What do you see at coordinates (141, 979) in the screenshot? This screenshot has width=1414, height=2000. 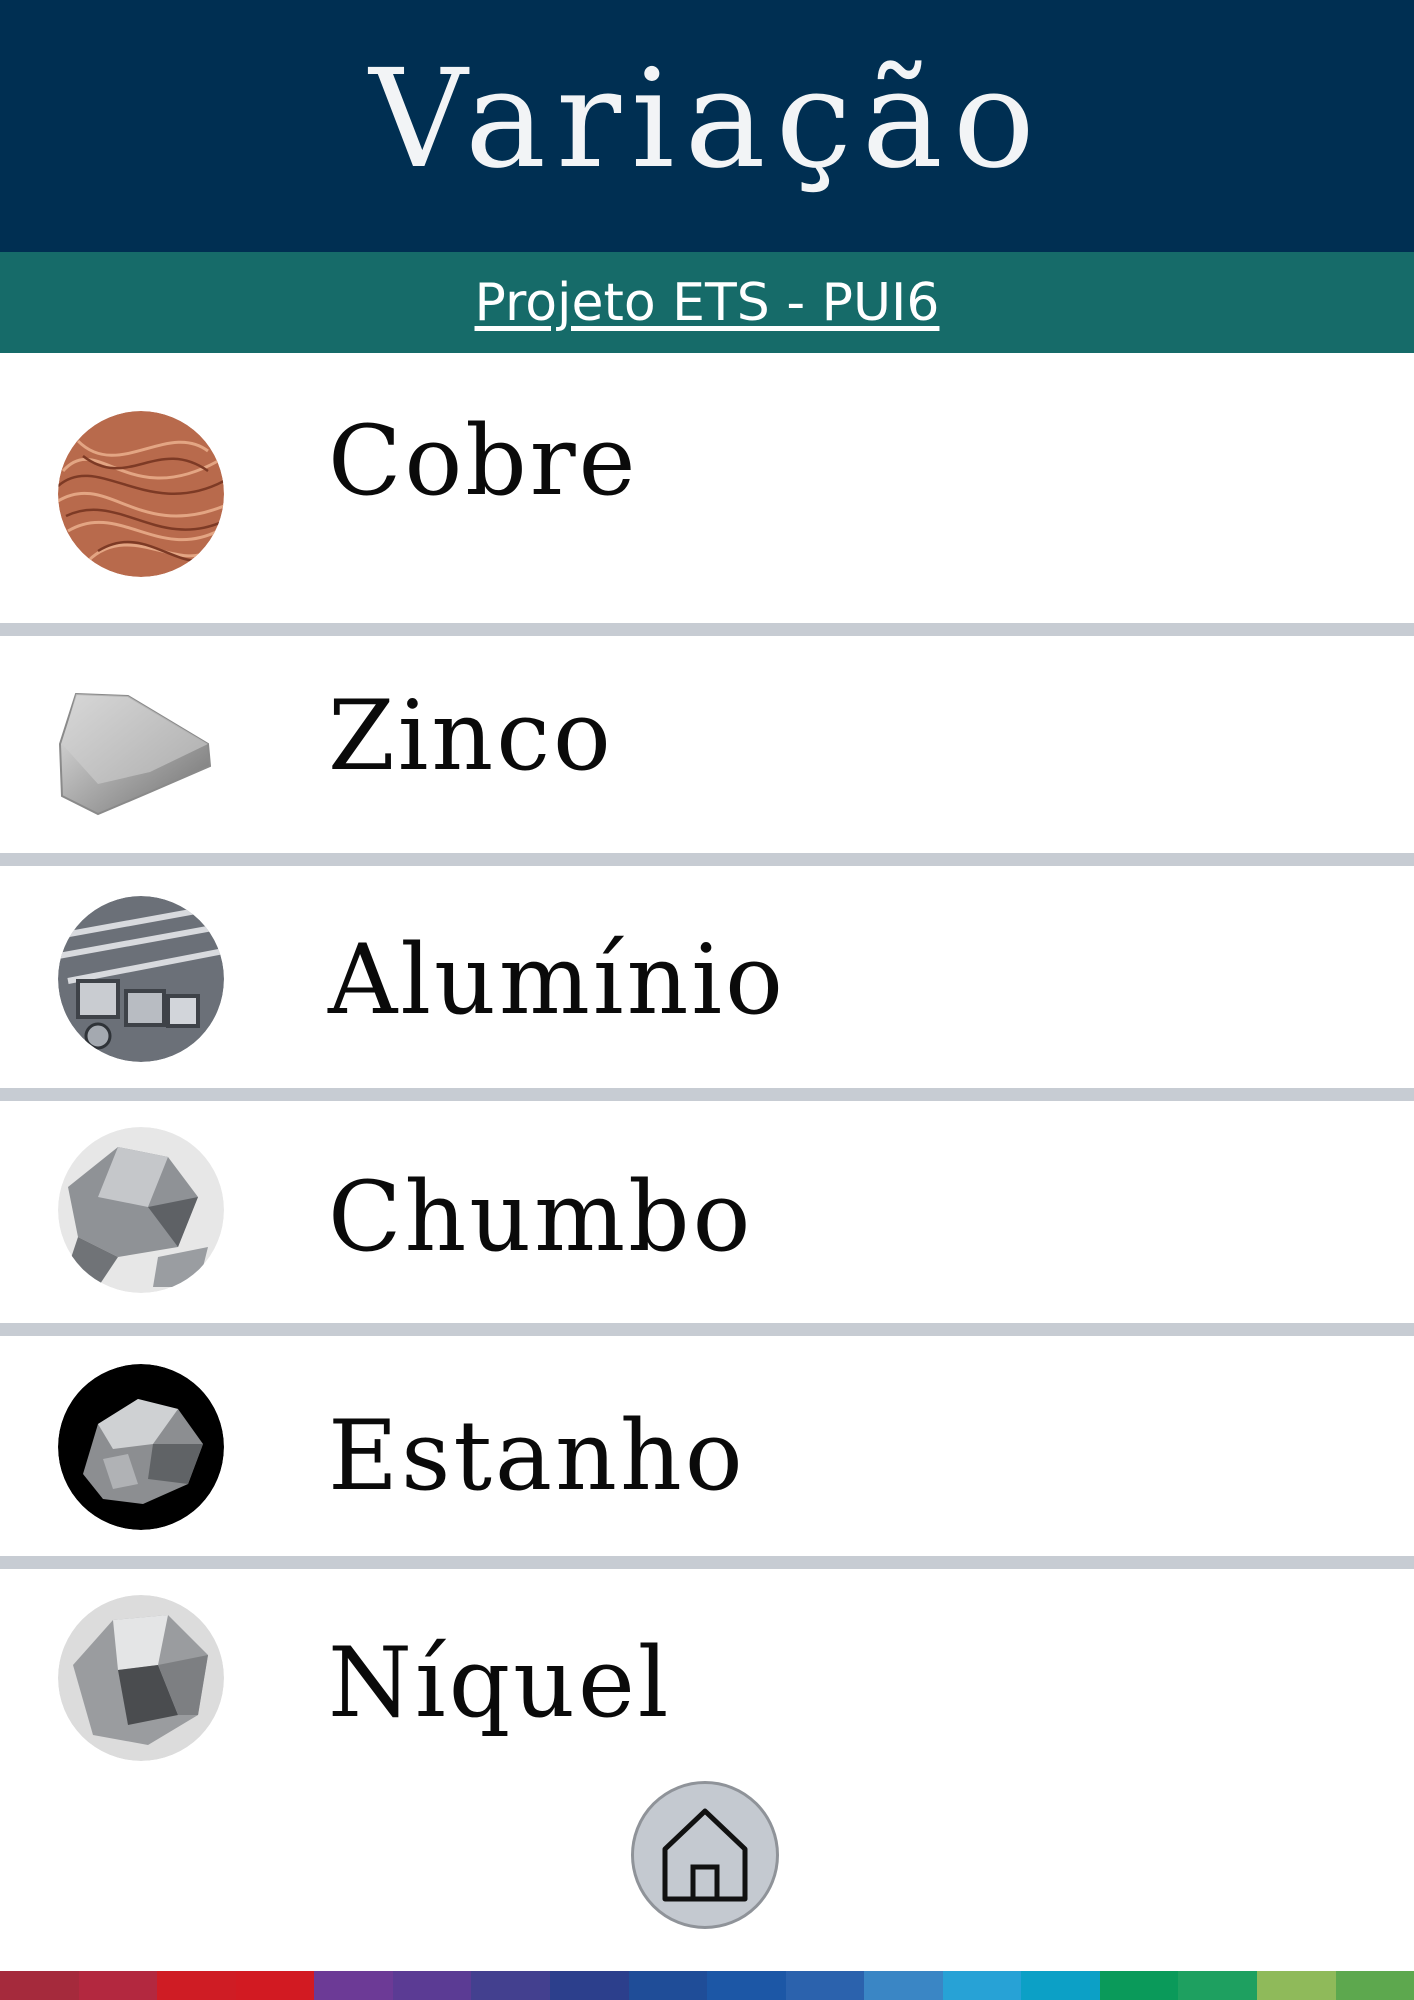 I see `aluminium-profiles-icon` at bounding box center [141, 979].